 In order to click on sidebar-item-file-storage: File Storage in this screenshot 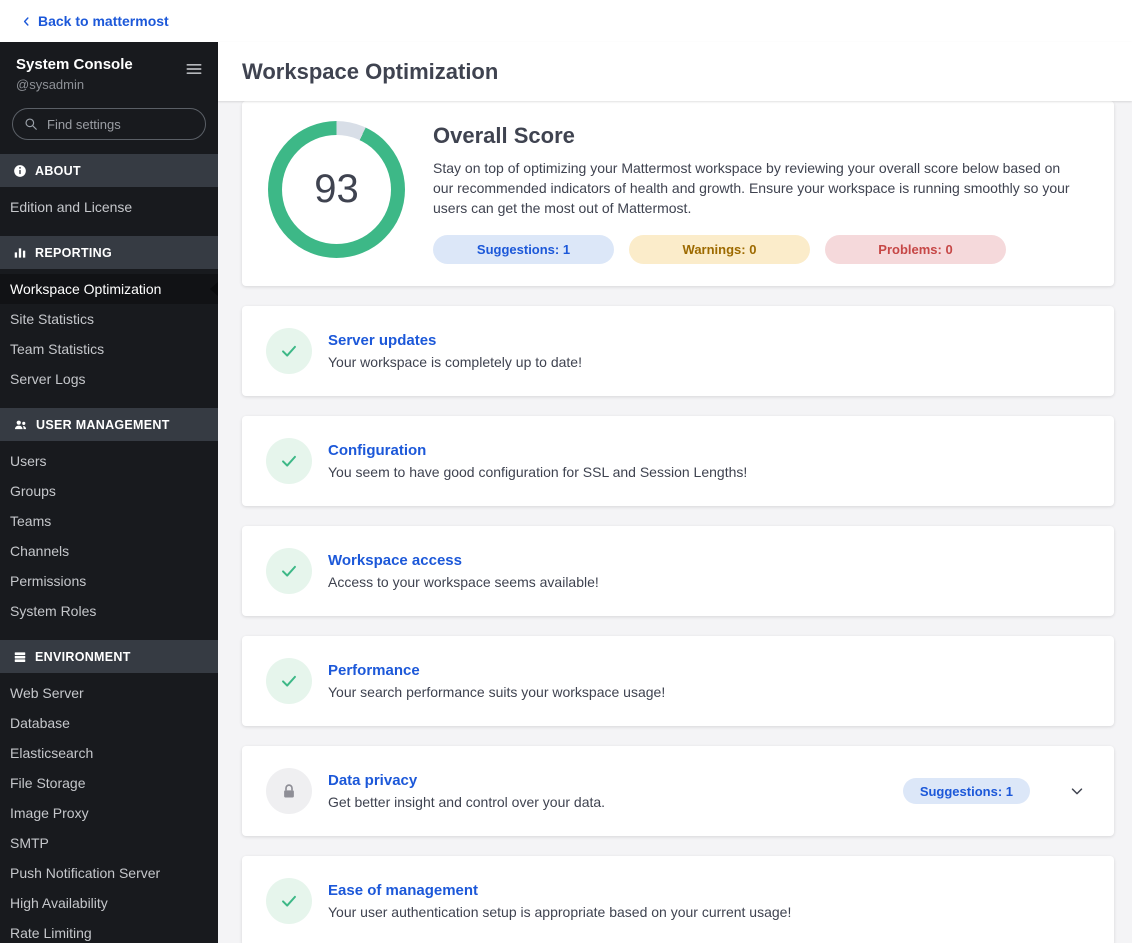, I will do `click(109, 783)`.